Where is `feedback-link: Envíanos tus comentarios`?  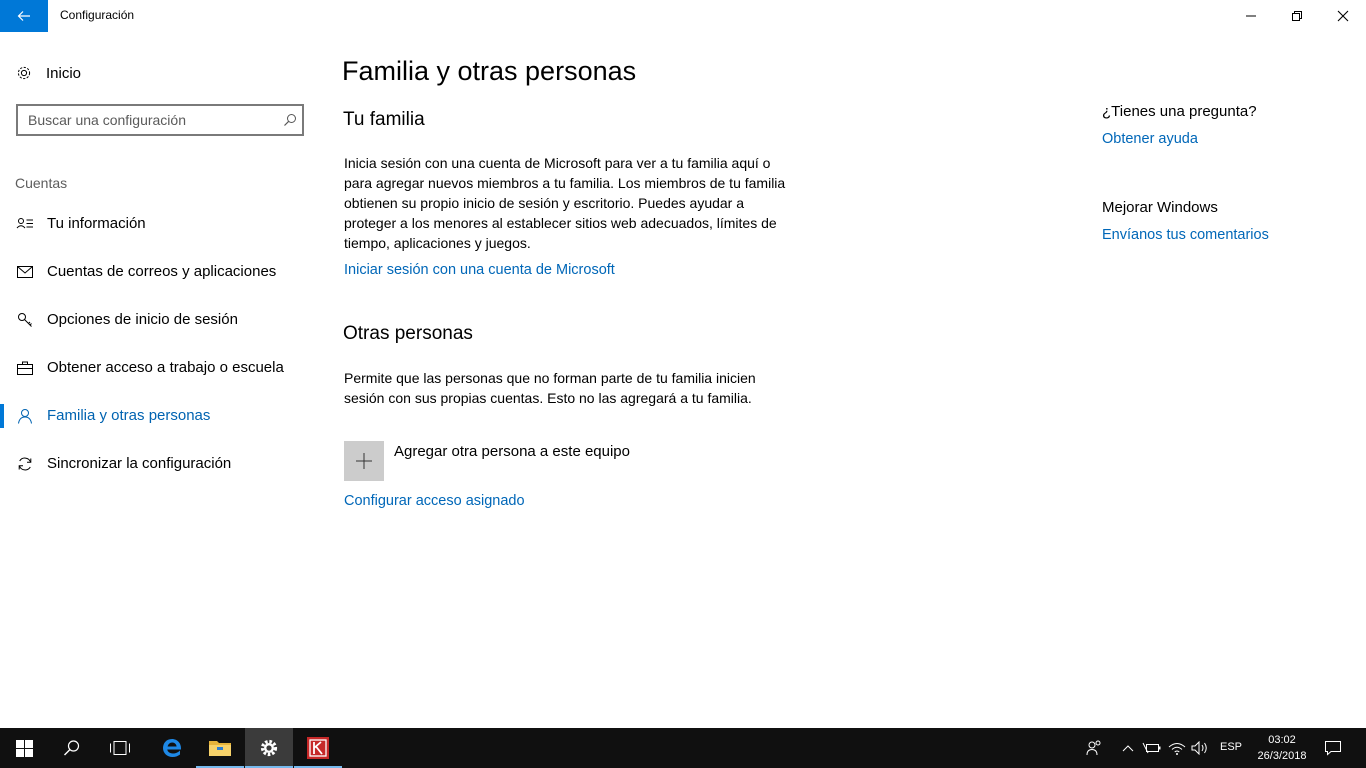
feedback-link: Envíanos tus comentarios is located at coordinates (1185, 235).